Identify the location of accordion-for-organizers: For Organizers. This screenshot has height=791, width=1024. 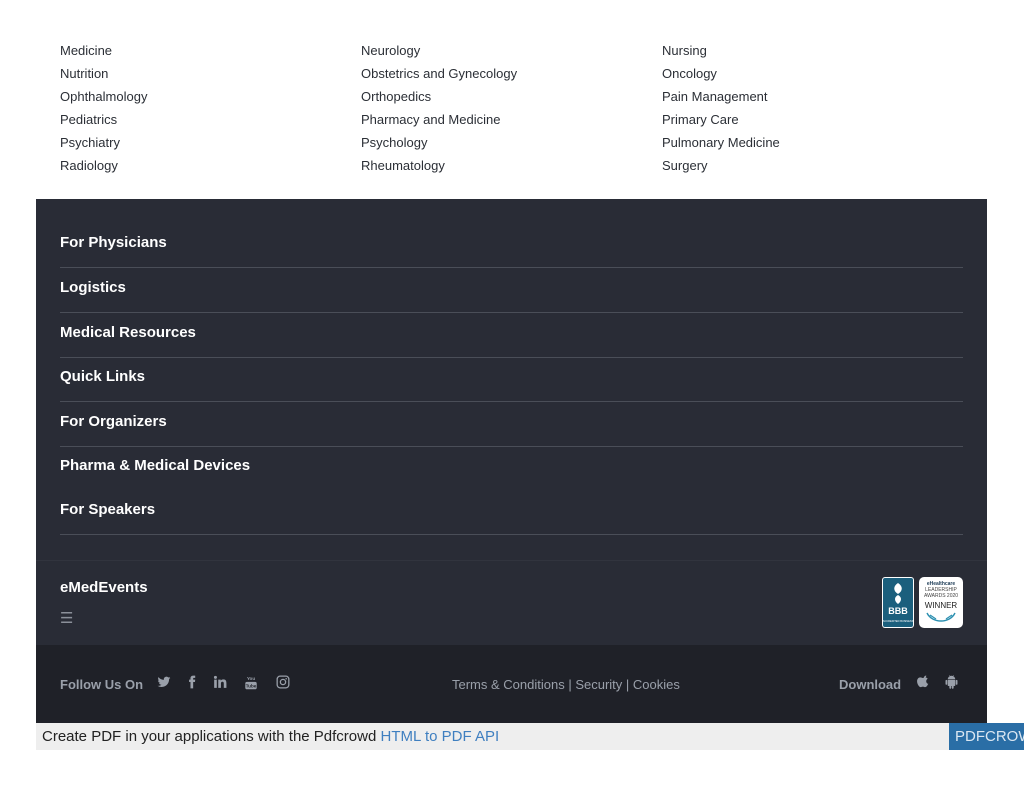
(511, 421).